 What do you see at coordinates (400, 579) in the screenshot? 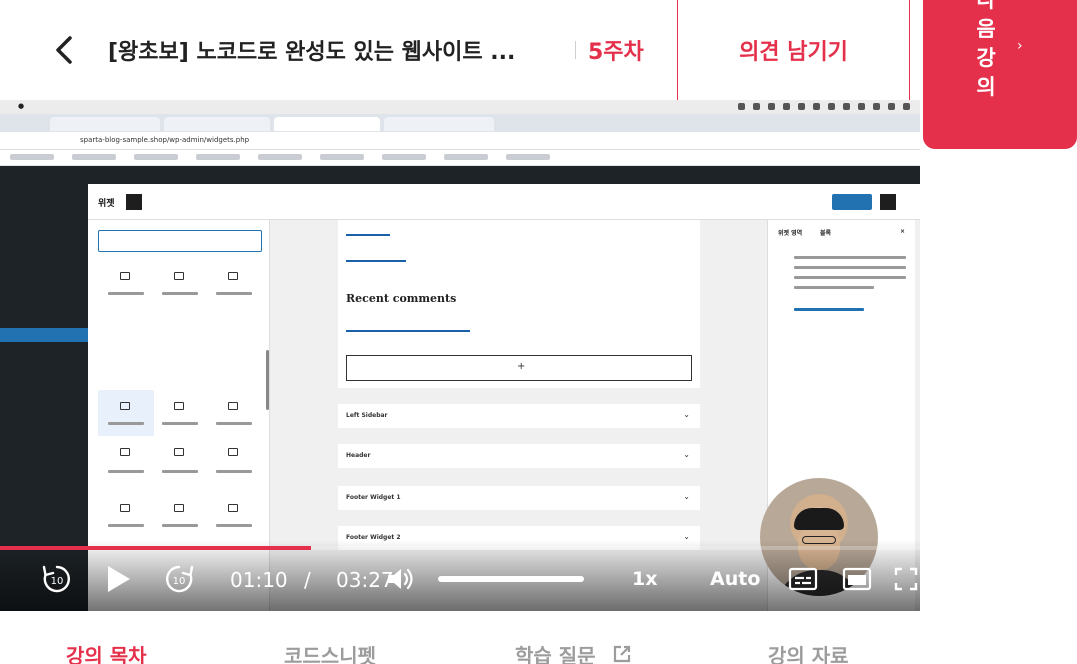
I see `volume-icon` at bounding box center [400, 579].